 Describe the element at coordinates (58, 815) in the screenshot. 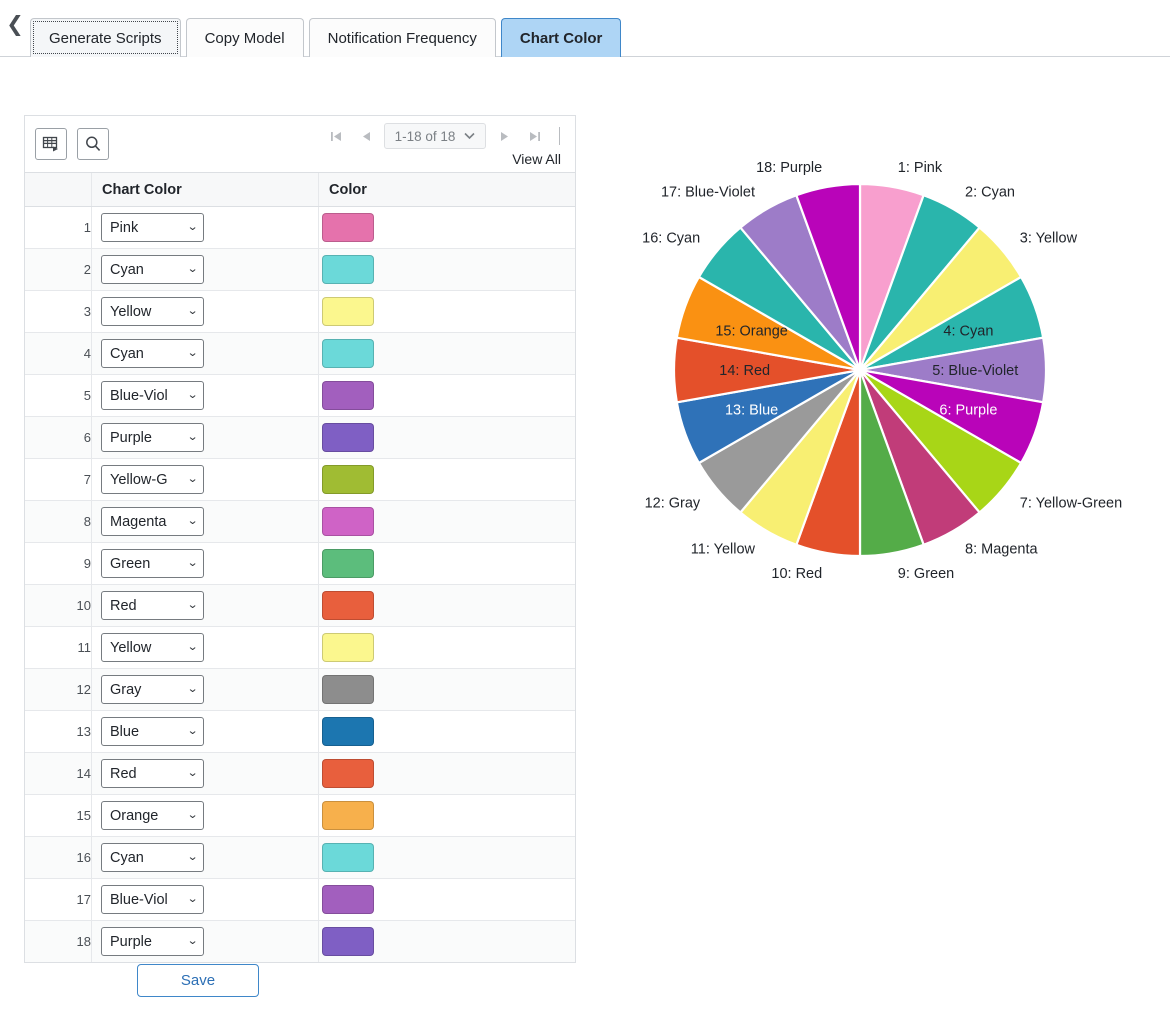

I see `row-index: 15` at that location.